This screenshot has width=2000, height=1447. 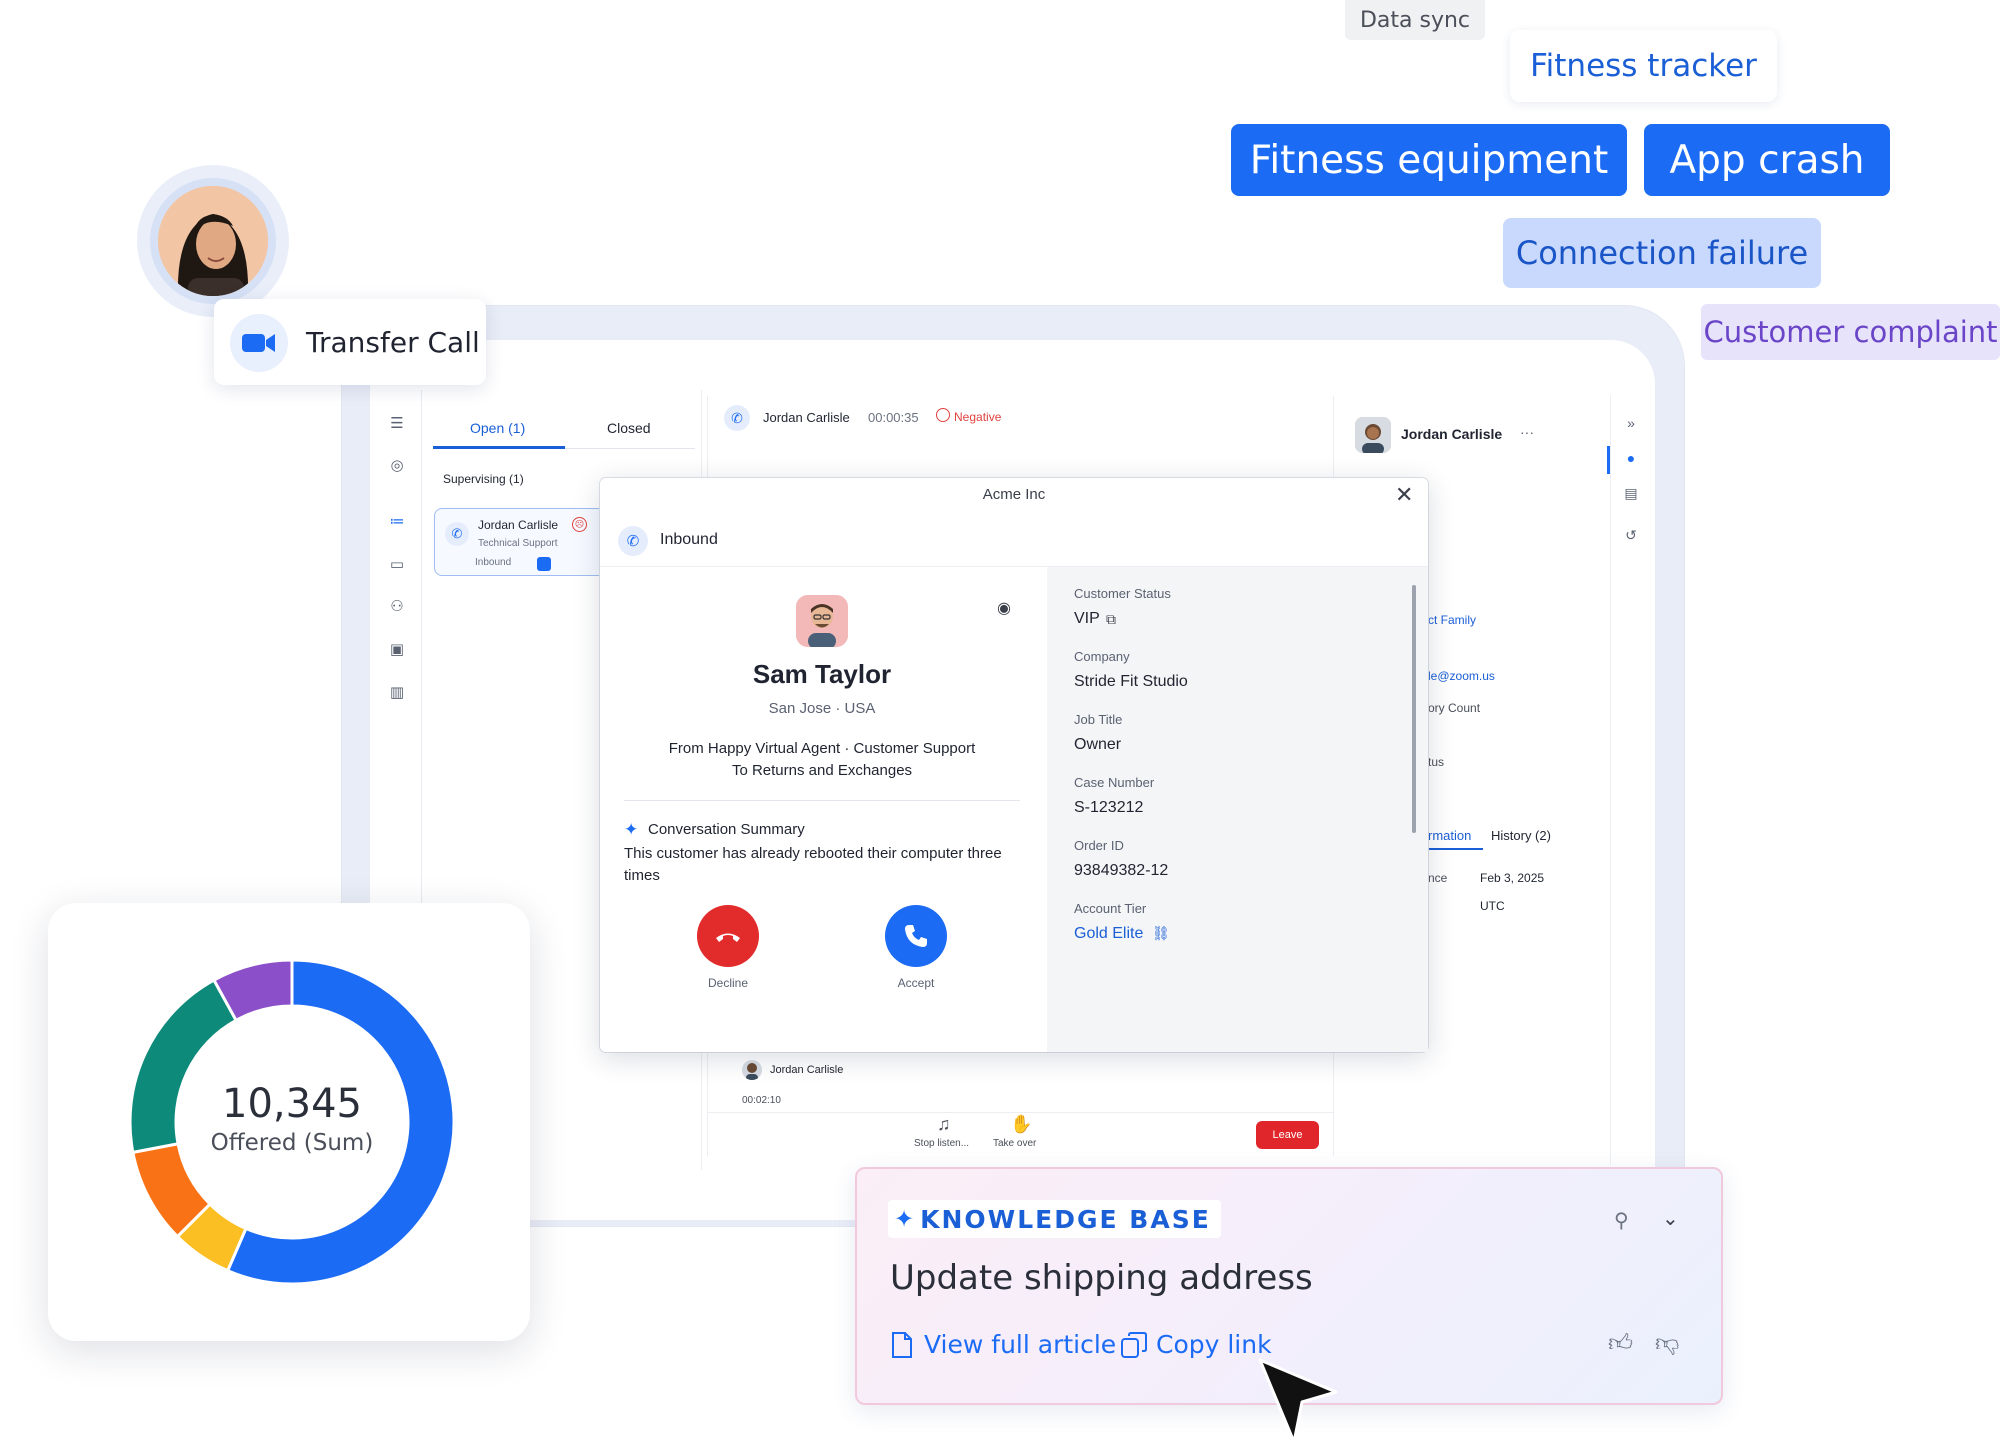 What do you see at coordinates (1631, 494) in the screenshot?
I see `notes-icon: ▤` at bounding box center [1631, 494].